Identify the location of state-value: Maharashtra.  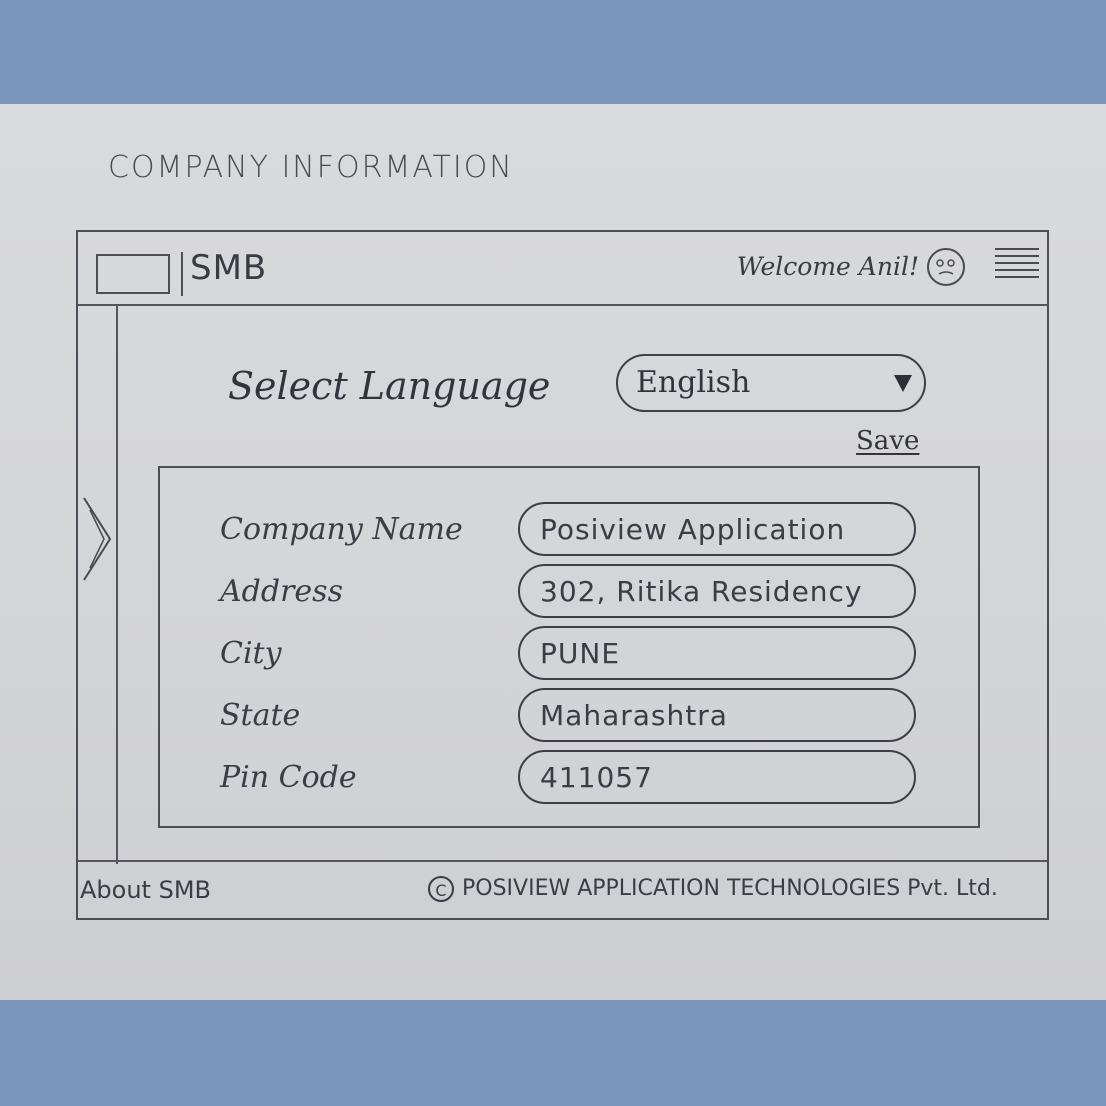
(634, 715).